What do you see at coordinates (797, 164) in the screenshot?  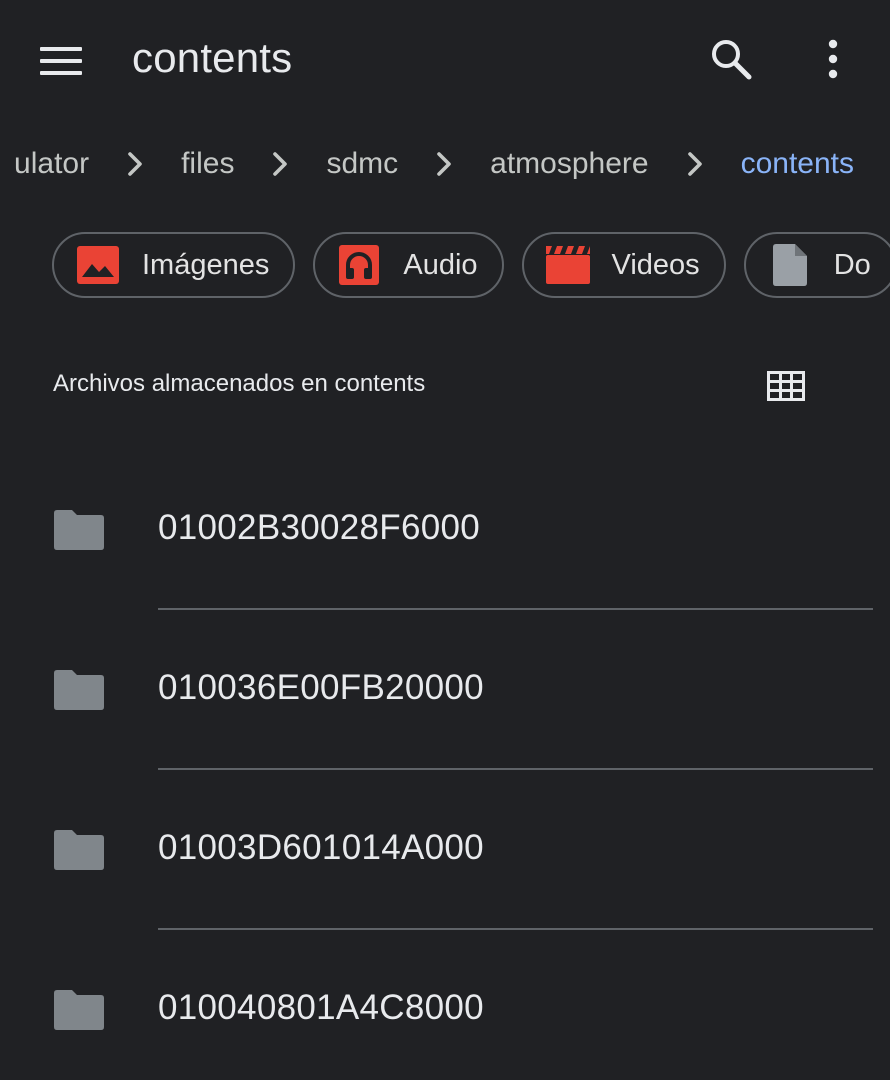 I see `breadcrumb-item-contents: contents` at bounding box center [797, 164].